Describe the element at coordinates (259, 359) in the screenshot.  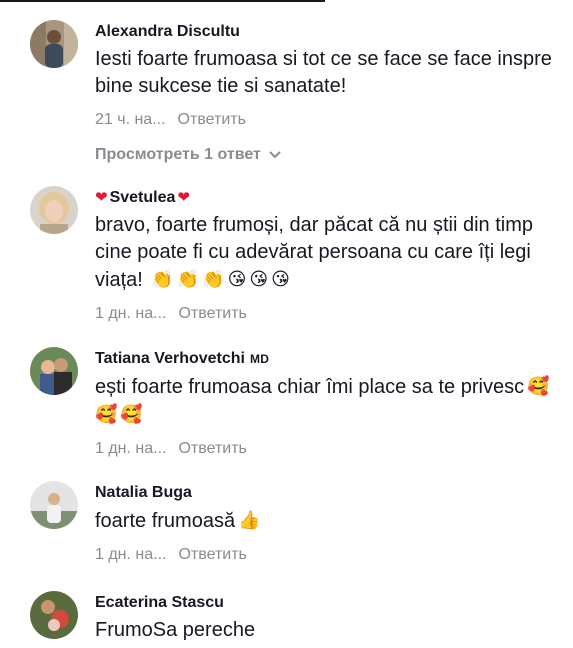
I see `country-badge: MD` at that location.